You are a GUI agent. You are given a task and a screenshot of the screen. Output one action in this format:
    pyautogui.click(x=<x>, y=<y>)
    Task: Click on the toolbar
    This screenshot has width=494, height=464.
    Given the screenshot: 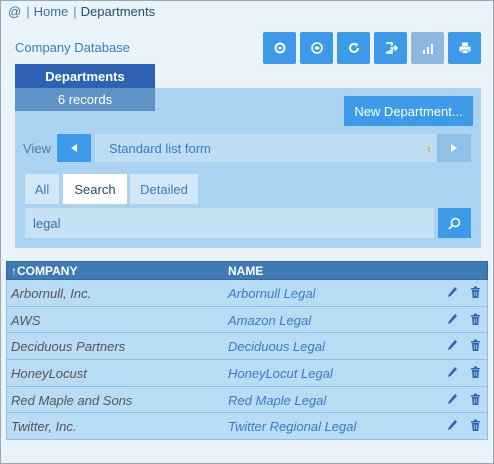 What is the action you would take?
    pyautogui.click(x=374, y=48)
    